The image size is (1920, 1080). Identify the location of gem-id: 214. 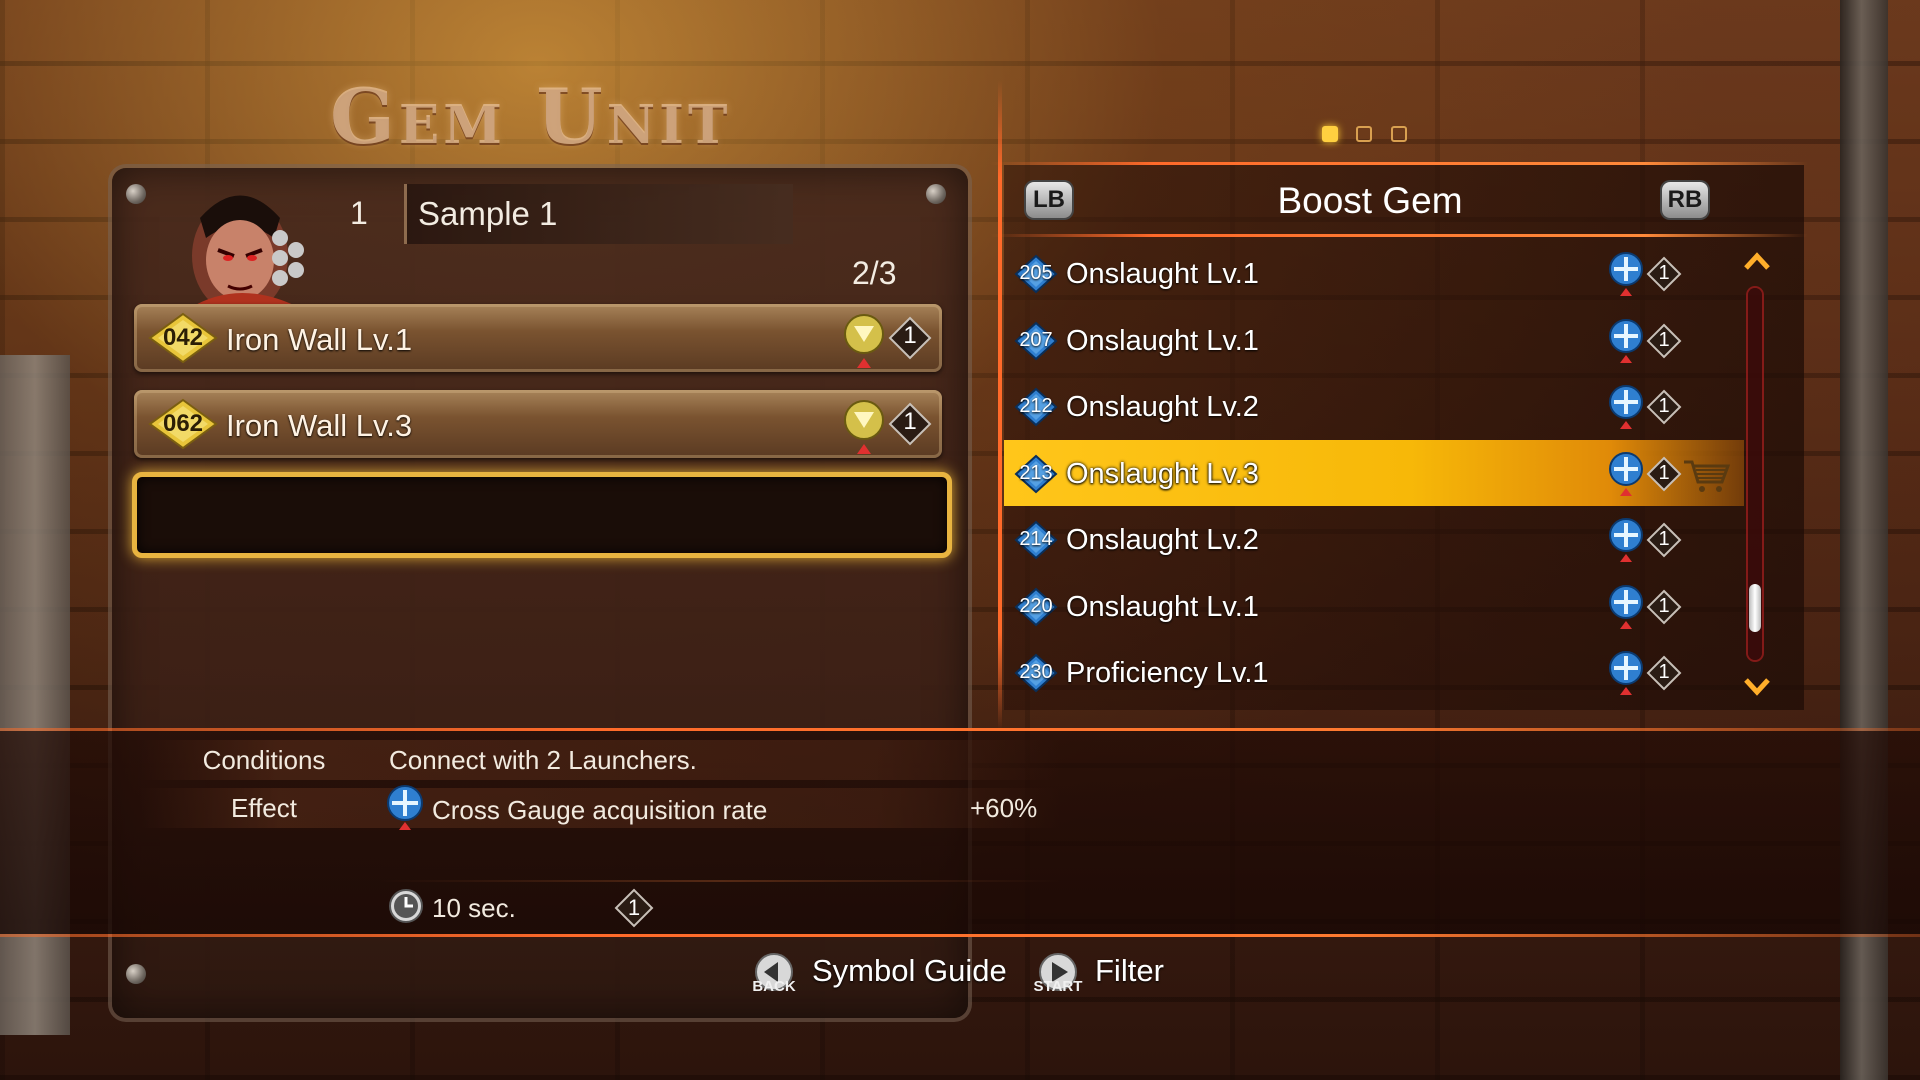
(1036, 539).